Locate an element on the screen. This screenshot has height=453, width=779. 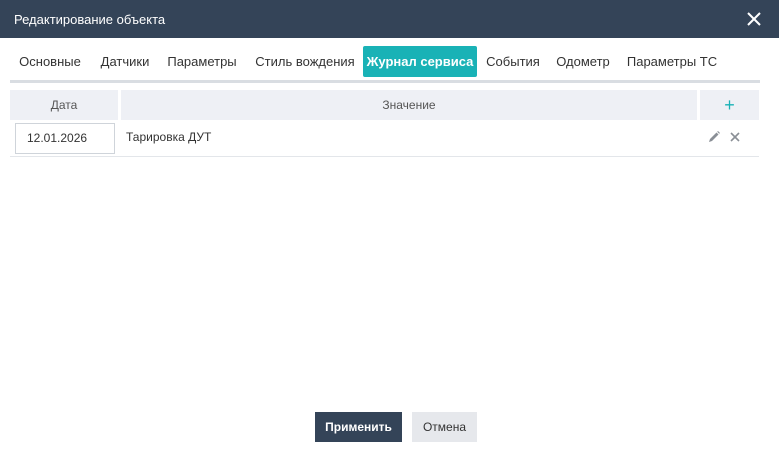
close-icon is located at coordinates (754, 19).